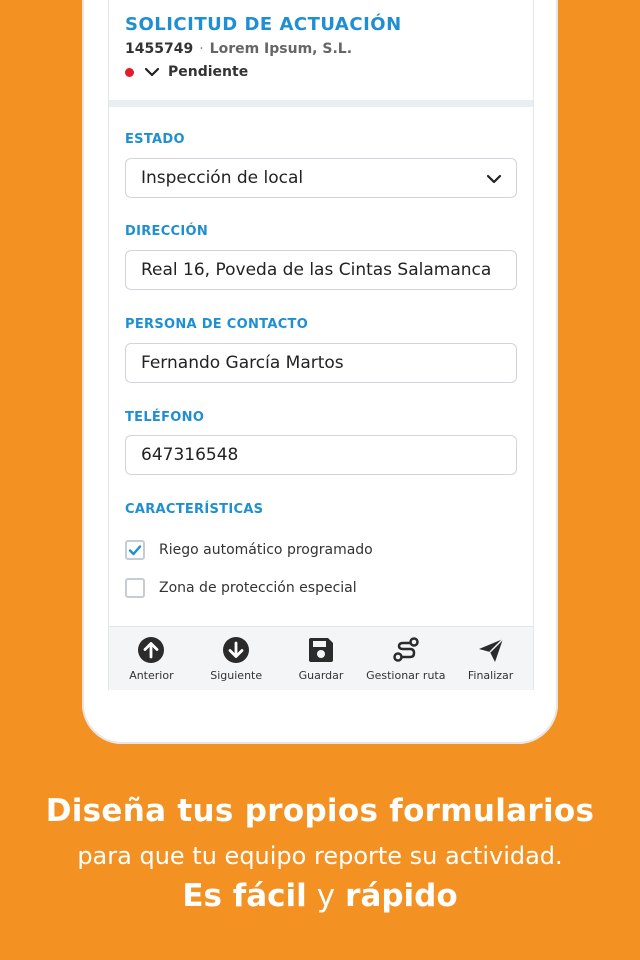 The width and height of the screenshot is (640, 960). What do you see at coordinates (320, 650) in the screenshot?
I see `save-icon` at bounding box center [320, 650].